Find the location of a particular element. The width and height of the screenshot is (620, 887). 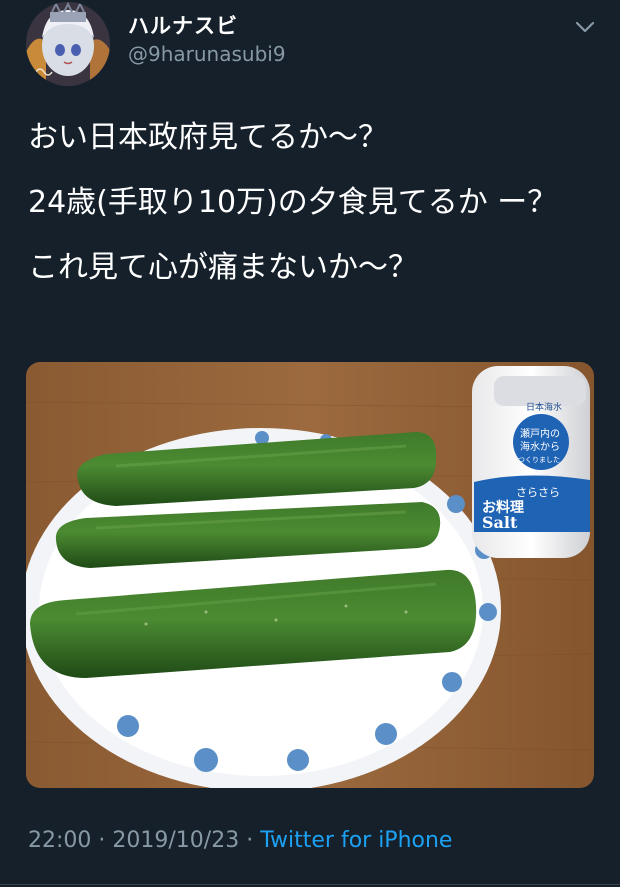

tweet-metadata: 22:00 · 2019/10/23 · Twitter for iPhone is located at coordinates (240, 840).